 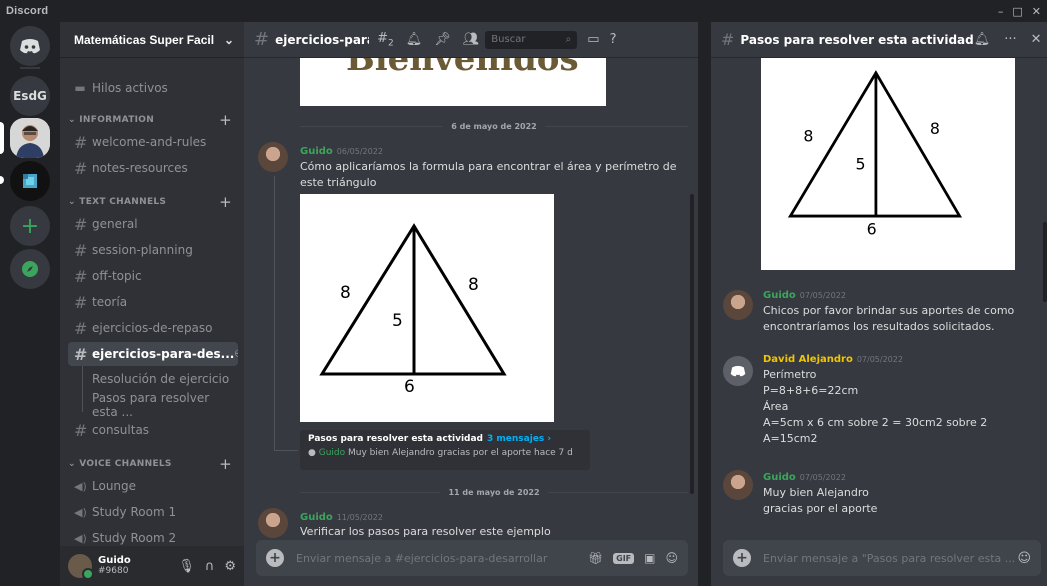 What do you see at coordinates (1001, 11) in the screenshot?
I see `minimize-button: –` at bounding box center [1001, 11].